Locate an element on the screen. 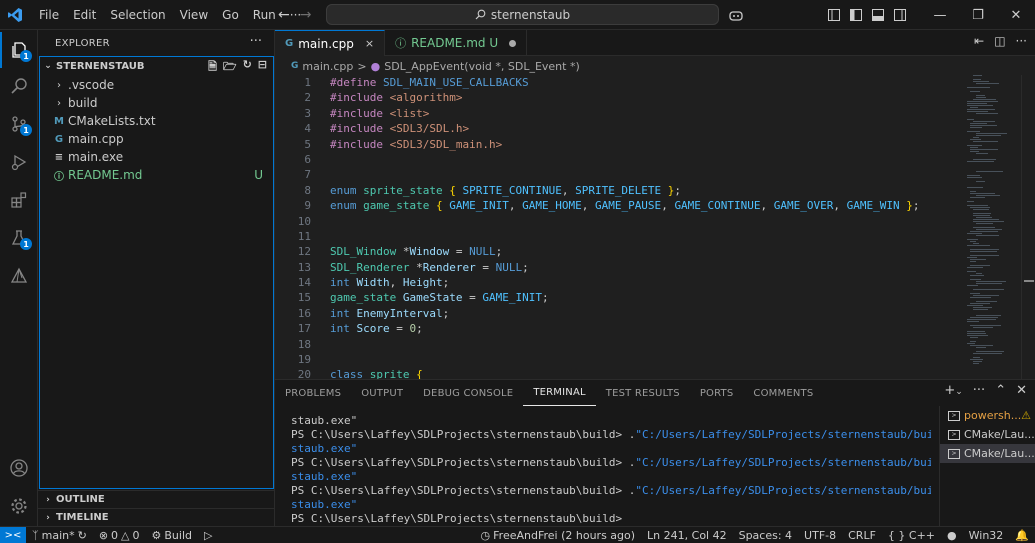 Image resolution: width=1035 pixels, height=543 pixels. cpp-file-icon: G is located at coordinates (289, 43).